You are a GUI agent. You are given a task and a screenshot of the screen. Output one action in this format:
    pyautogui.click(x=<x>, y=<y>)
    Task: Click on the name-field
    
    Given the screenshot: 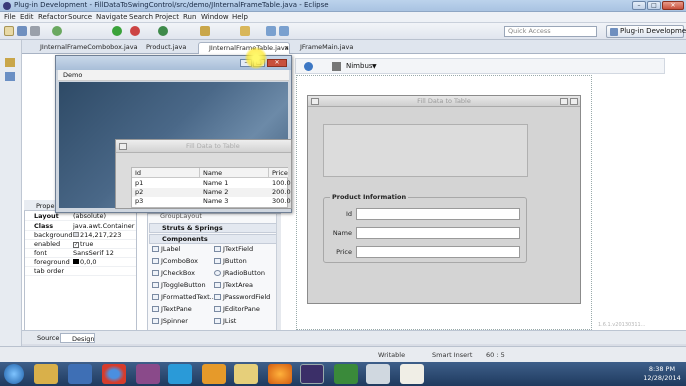 What is the action you would take?
    pyautogui.click(x=438, y=233)
    